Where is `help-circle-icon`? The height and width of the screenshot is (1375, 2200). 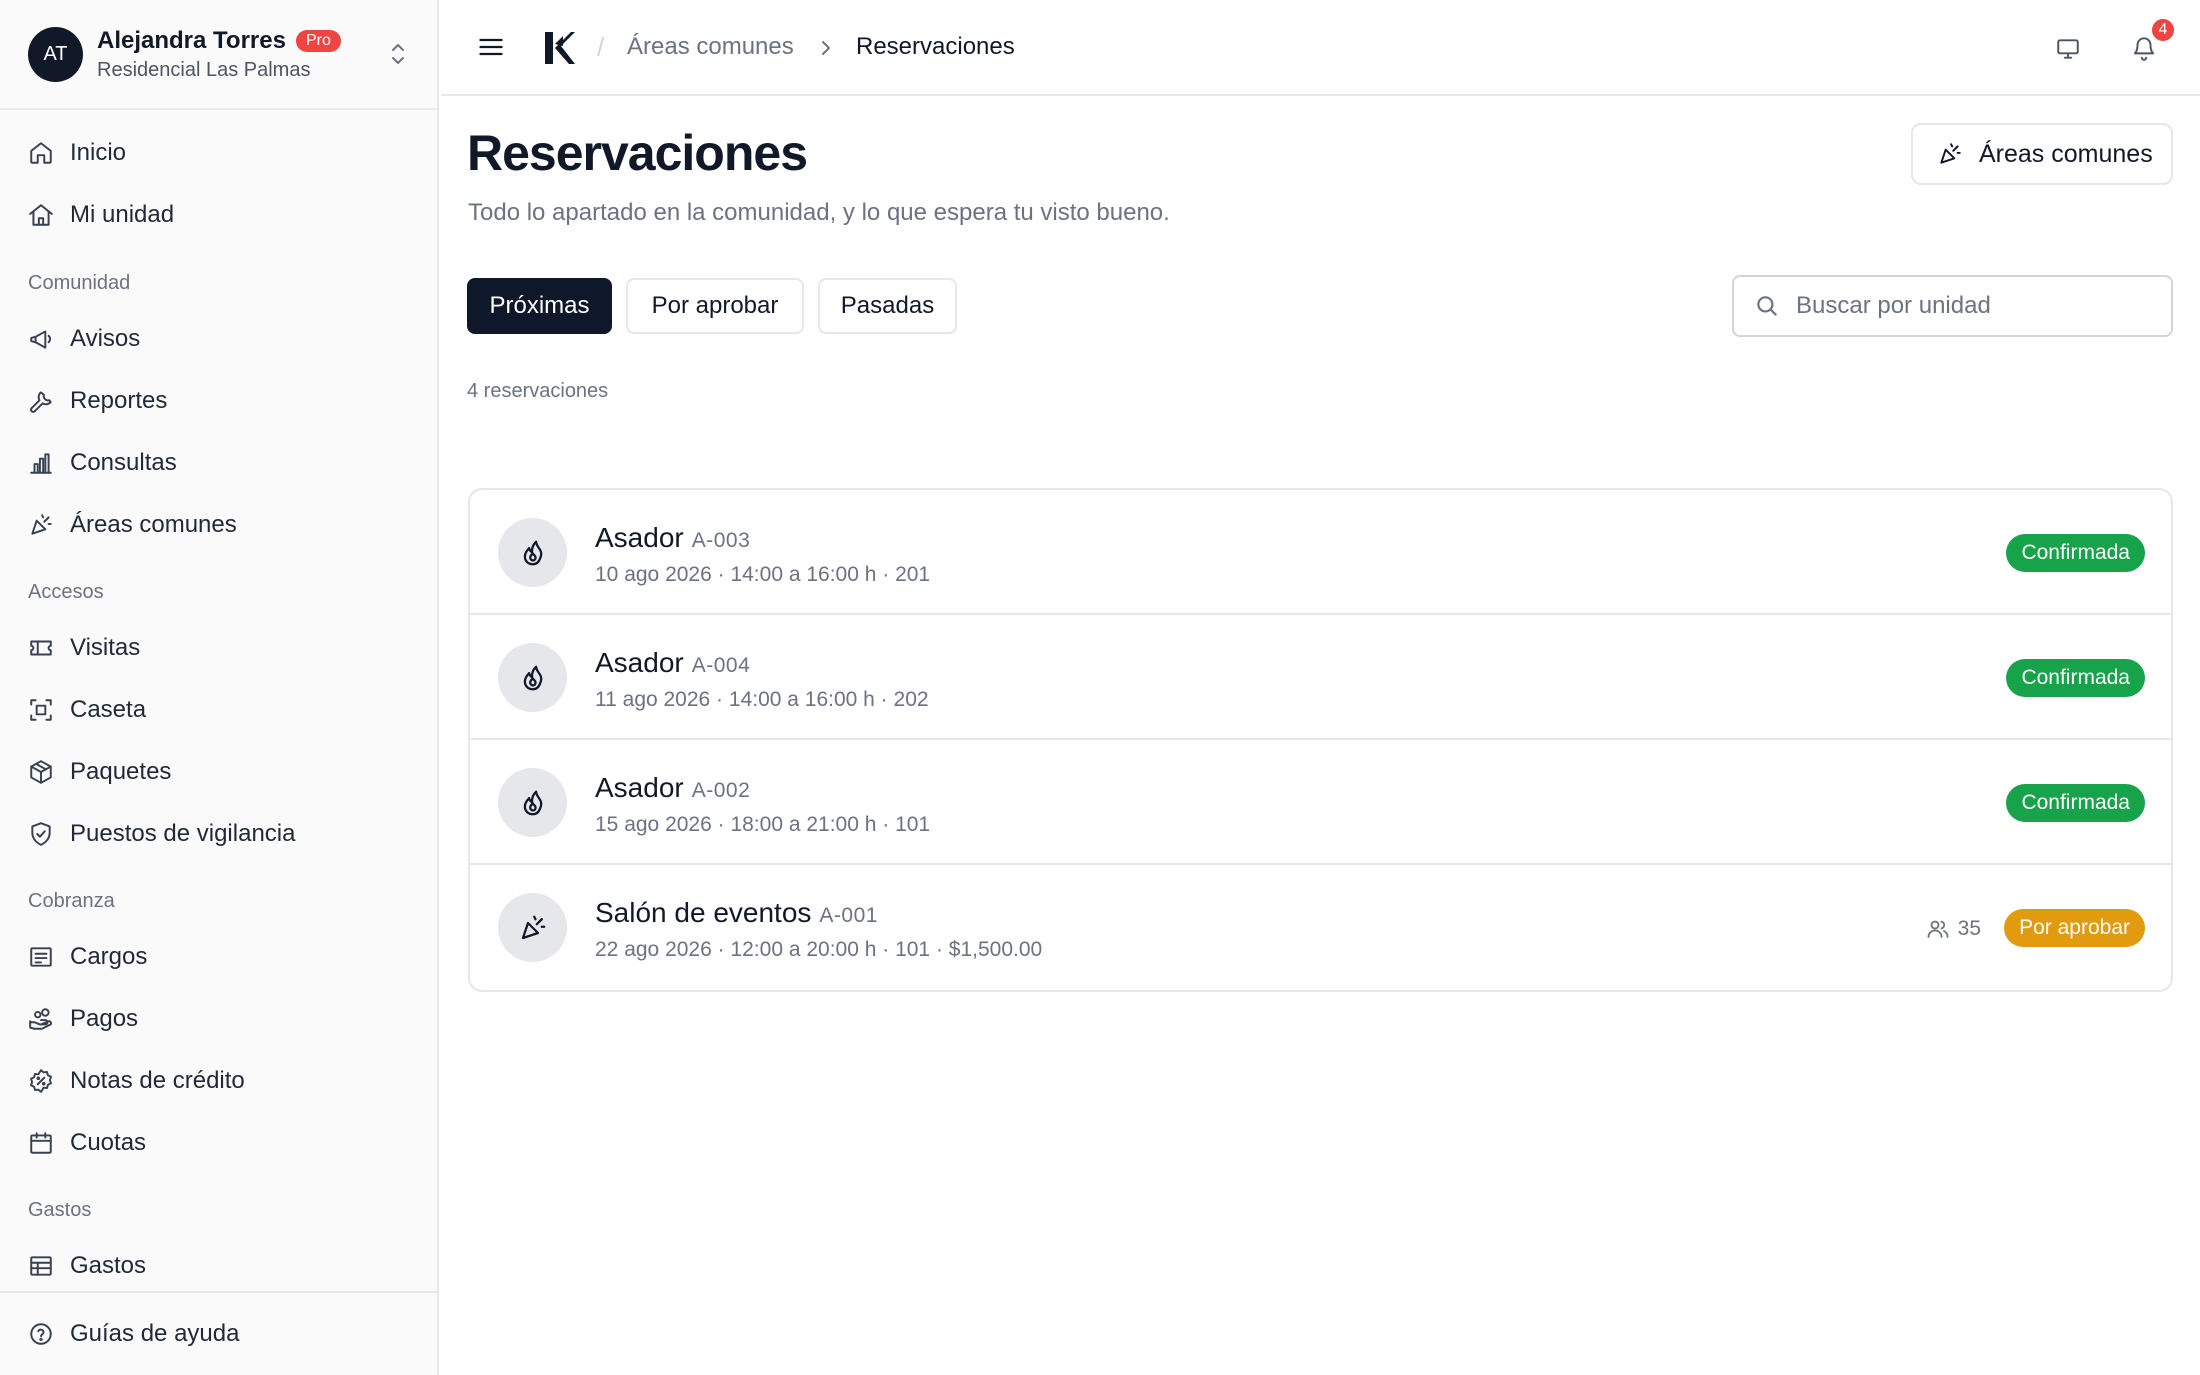 help-circle-icon is located at coordinates (41, 1334).